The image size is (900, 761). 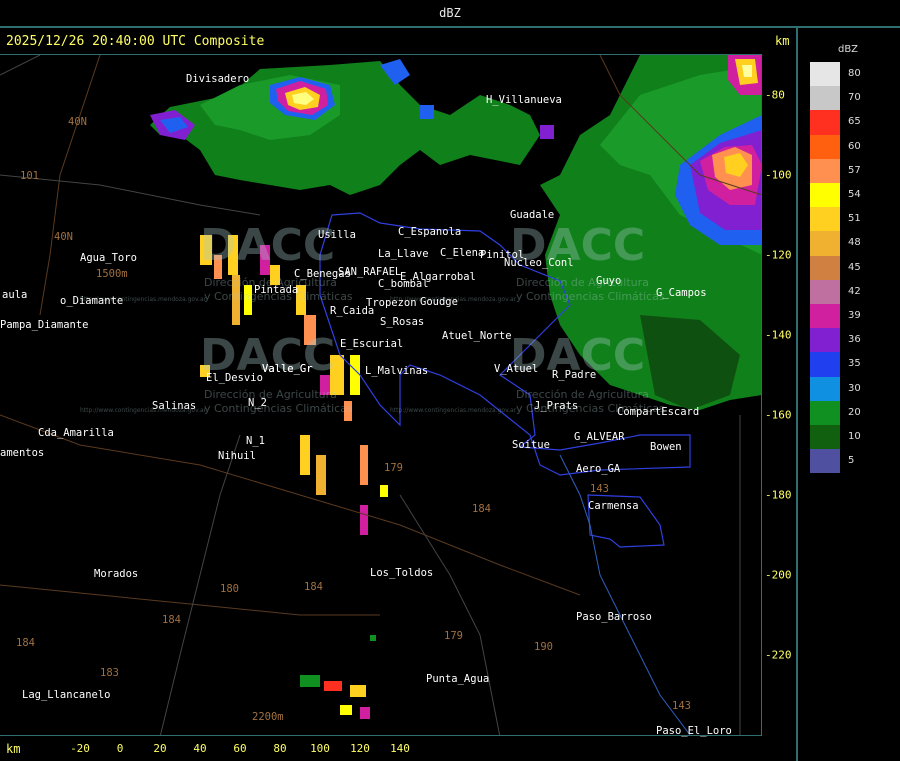 What do you see at coordinates (280, 748) in the screenshot?
I see `x-tick-label: 80` at bounding box center [280, 748].